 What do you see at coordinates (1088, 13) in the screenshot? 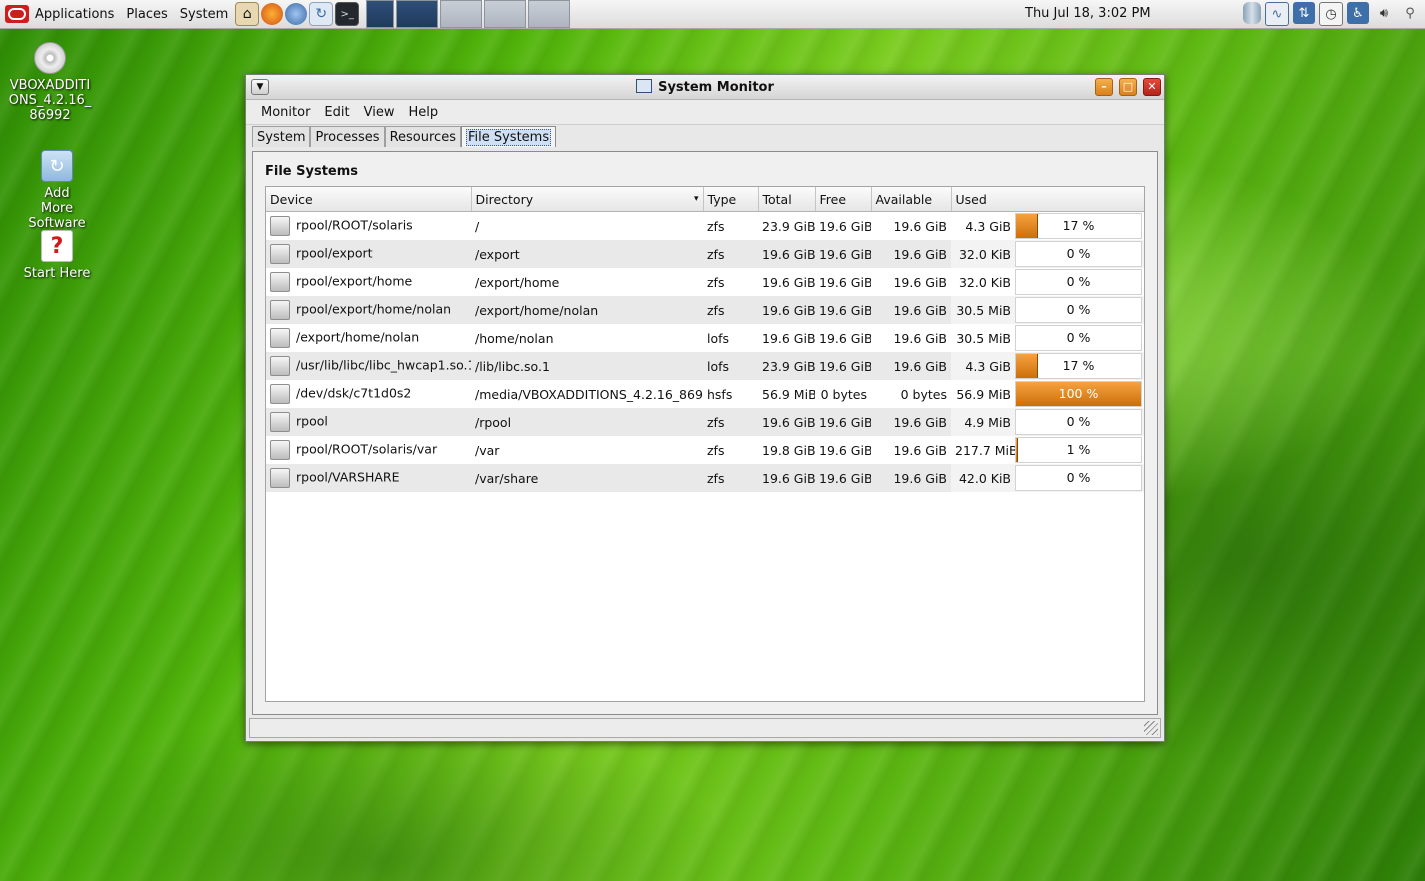
I see `panel-clock: Thu Jul 18, 3:02 PM` at bounding box center [1088, 13].